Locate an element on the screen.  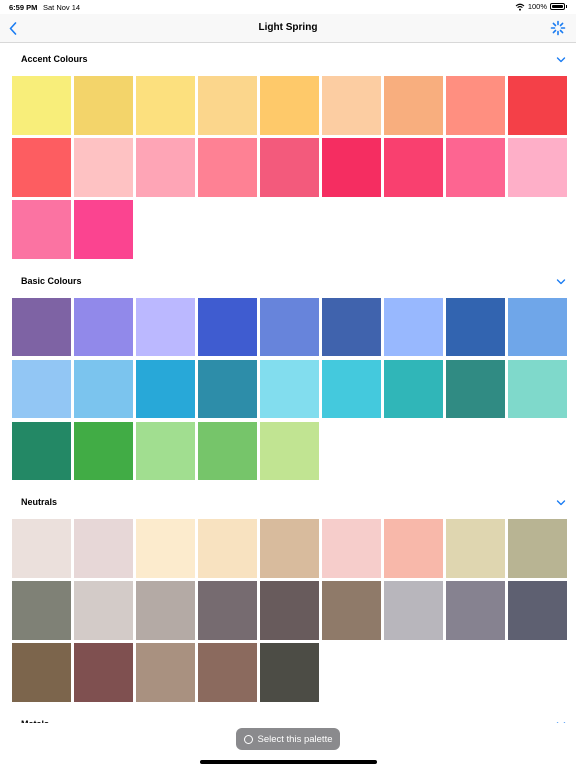
radio-circle-icon is located at coordinates (248, 739).